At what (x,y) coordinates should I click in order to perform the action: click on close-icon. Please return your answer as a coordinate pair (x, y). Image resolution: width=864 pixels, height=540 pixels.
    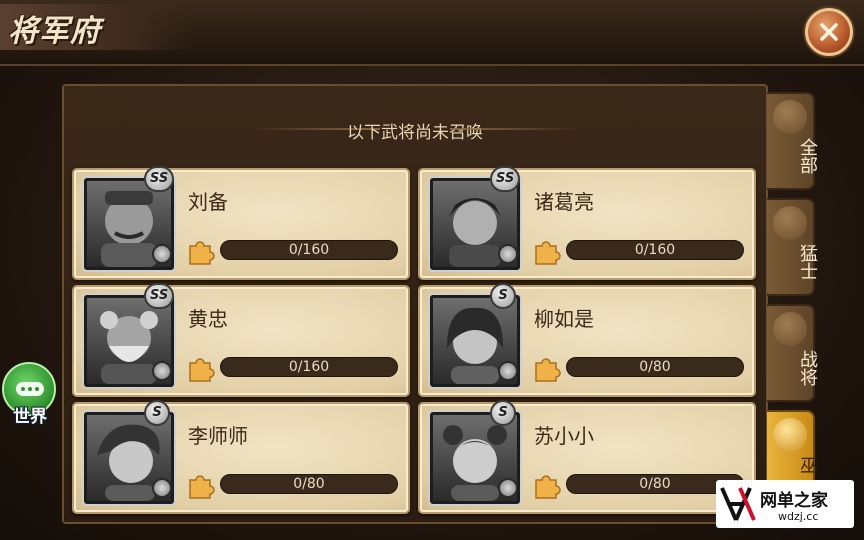
    Looking at the image, I should click on (829, 32).